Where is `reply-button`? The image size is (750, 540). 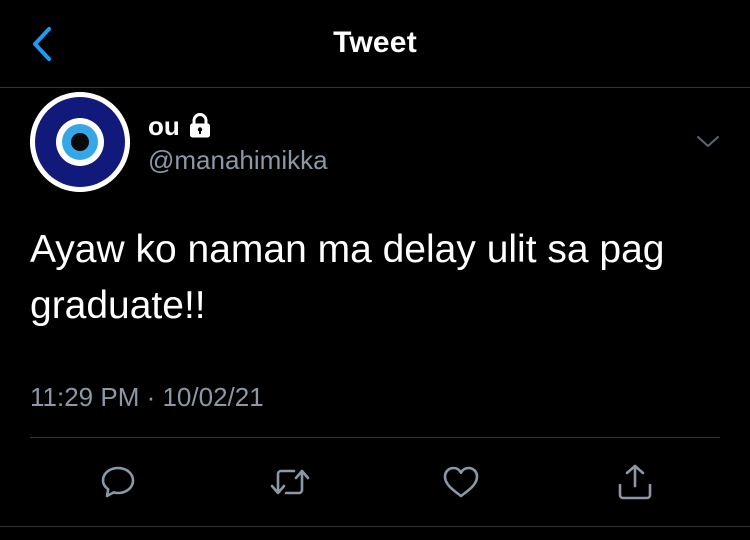
reply-button is located at coordinates (118, 482).